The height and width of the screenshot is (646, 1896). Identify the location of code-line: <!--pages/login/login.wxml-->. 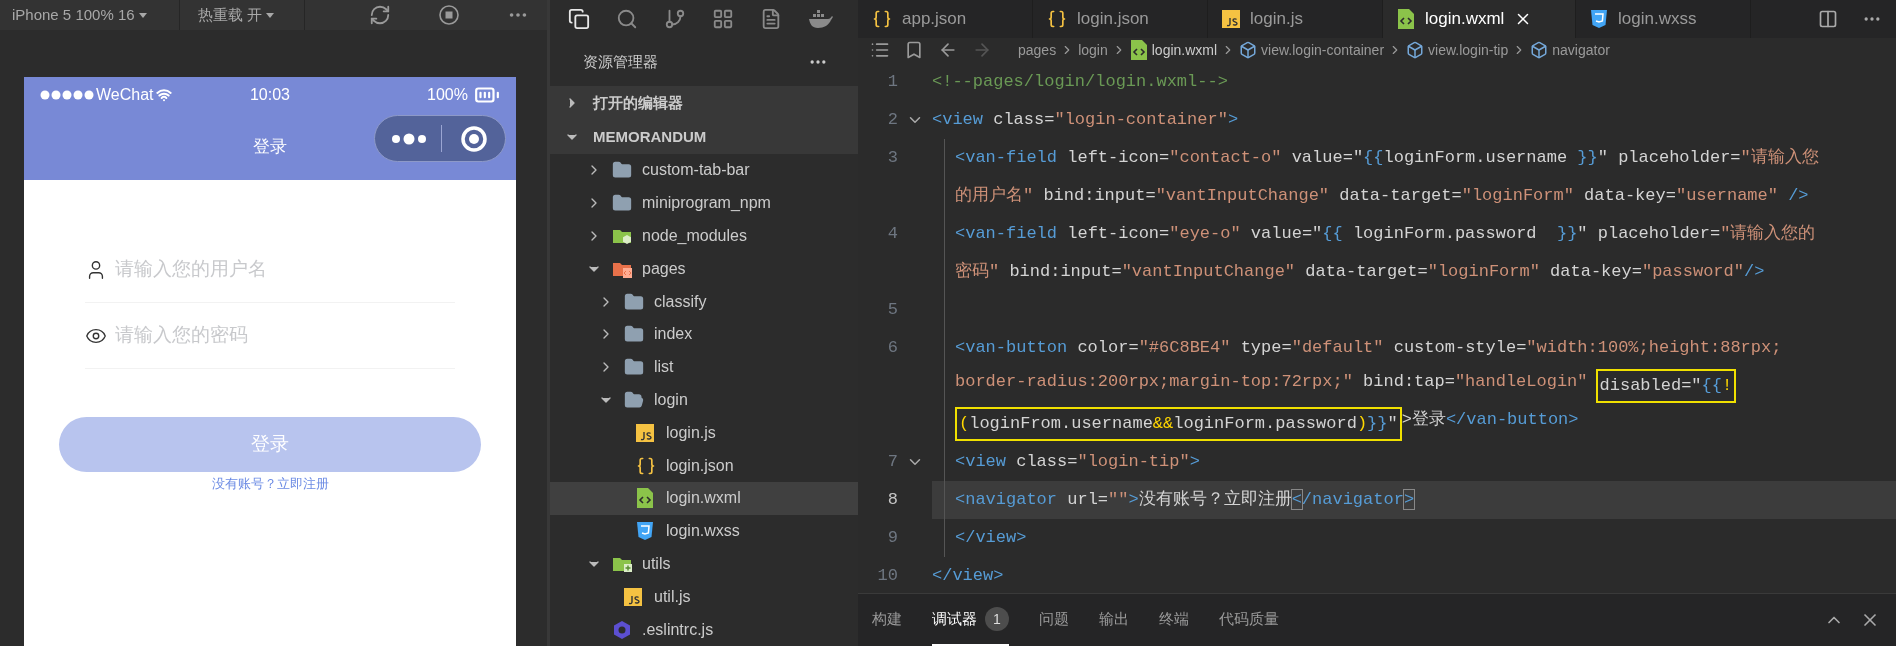
(1080, 82).